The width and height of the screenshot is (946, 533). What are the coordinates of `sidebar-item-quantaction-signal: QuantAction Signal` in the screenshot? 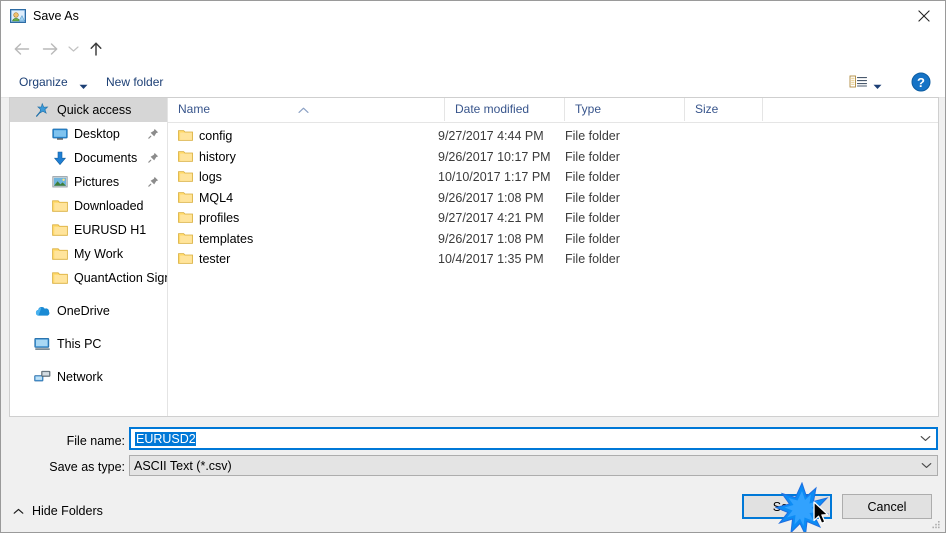 It's located at (88, 278).